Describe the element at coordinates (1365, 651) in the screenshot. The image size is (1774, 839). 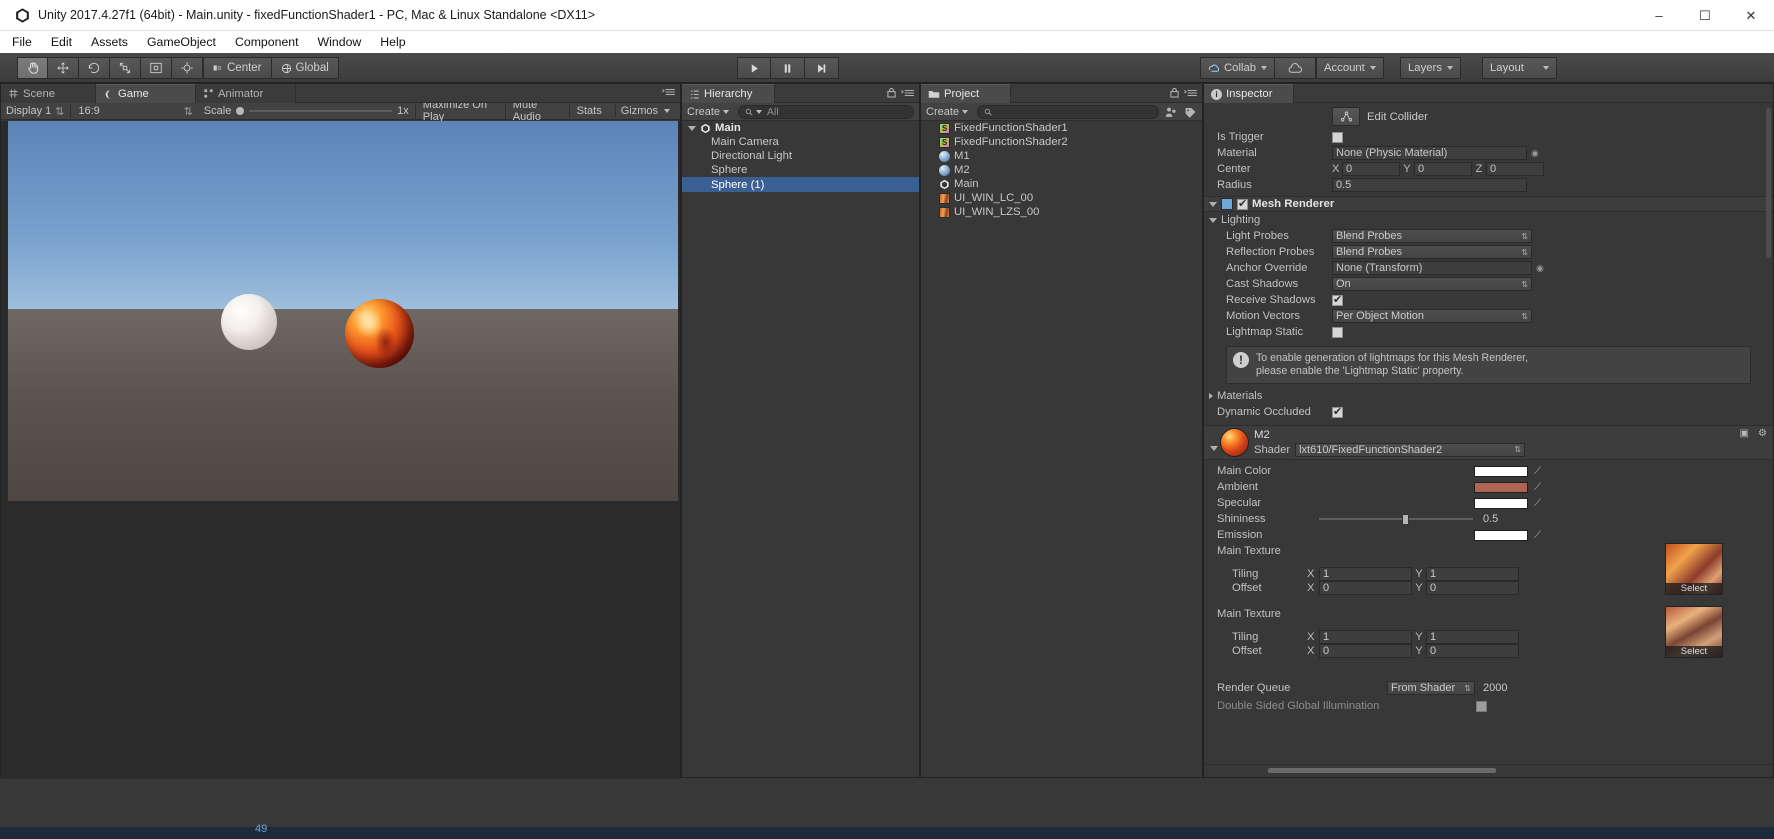
I see `offset-x-field-2: 0` at that location.